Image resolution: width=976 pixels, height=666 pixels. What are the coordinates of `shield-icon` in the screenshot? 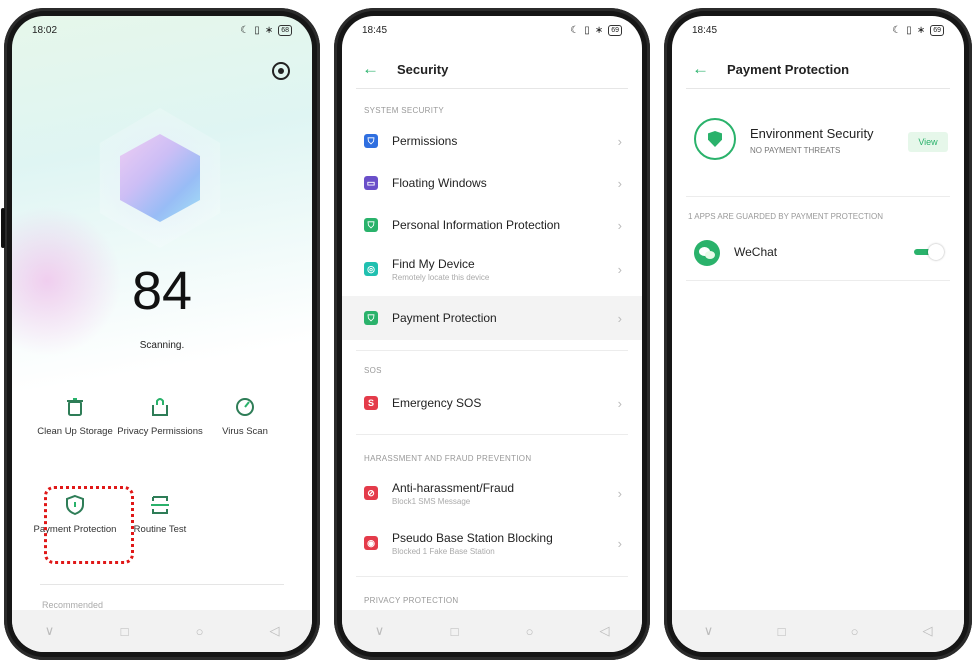 It's located at (715, 139).